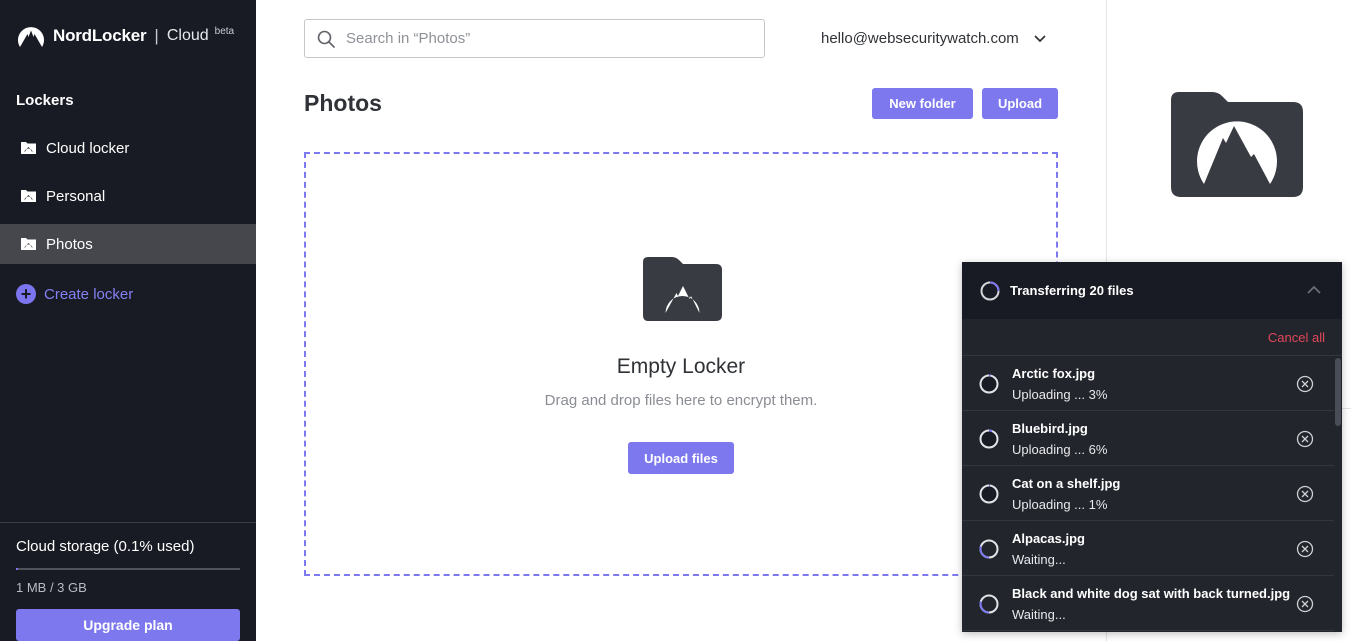  Describe the element at coordinates (1048, 538) in the screenshot. I see `file-name: Alpacas.jpg` at that location.